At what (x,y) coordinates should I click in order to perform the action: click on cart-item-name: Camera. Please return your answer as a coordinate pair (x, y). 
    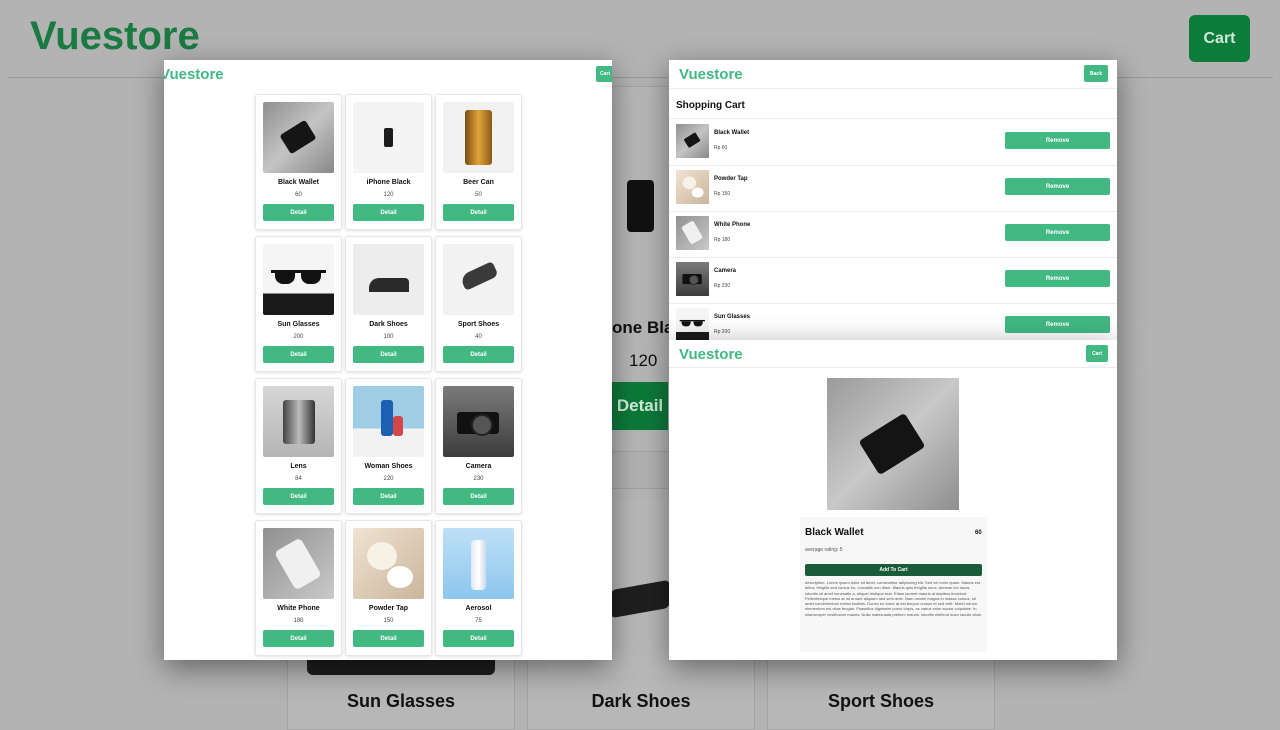
    Looking at the image, I should click on (725, 271).